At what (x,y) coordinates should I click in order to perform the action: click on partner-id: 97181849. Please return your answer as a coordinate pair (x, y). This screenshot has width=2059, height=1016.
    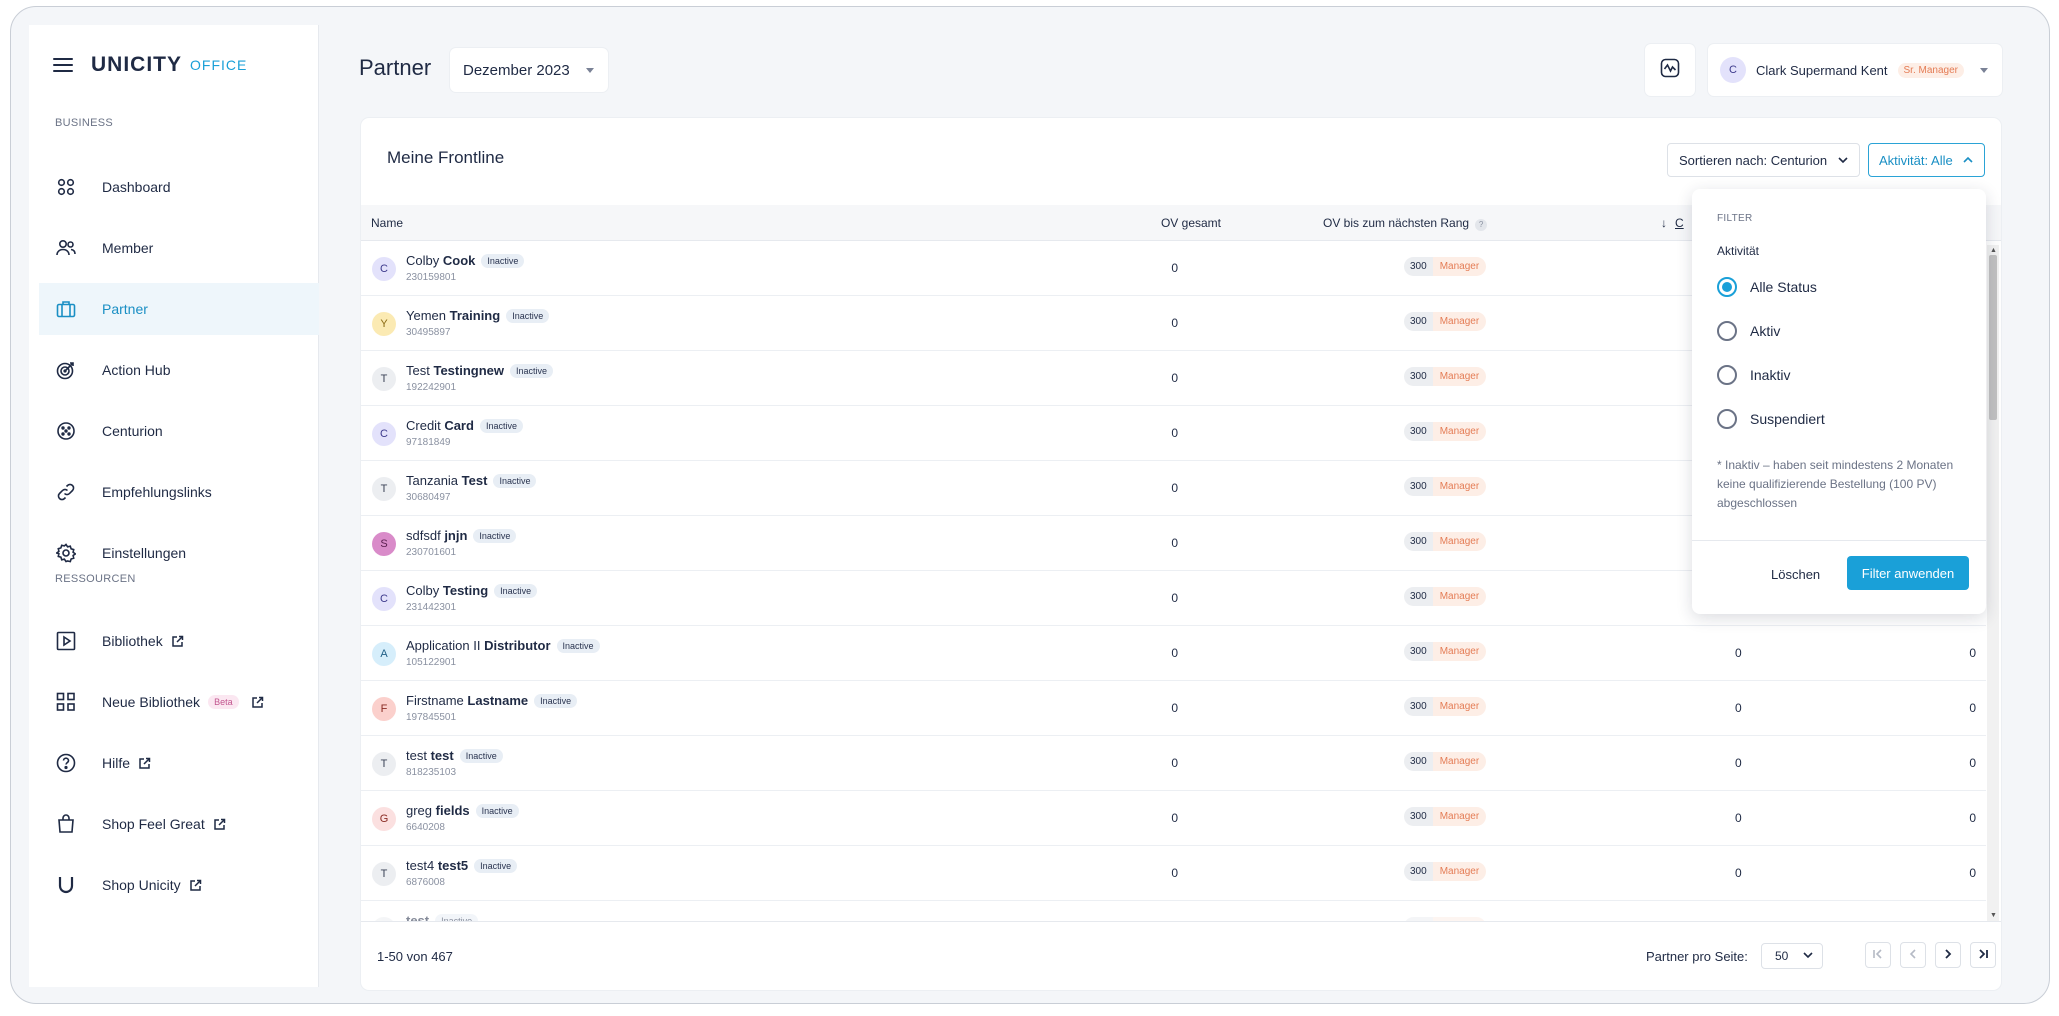
    Looking at the image, I should click on (428, 442).